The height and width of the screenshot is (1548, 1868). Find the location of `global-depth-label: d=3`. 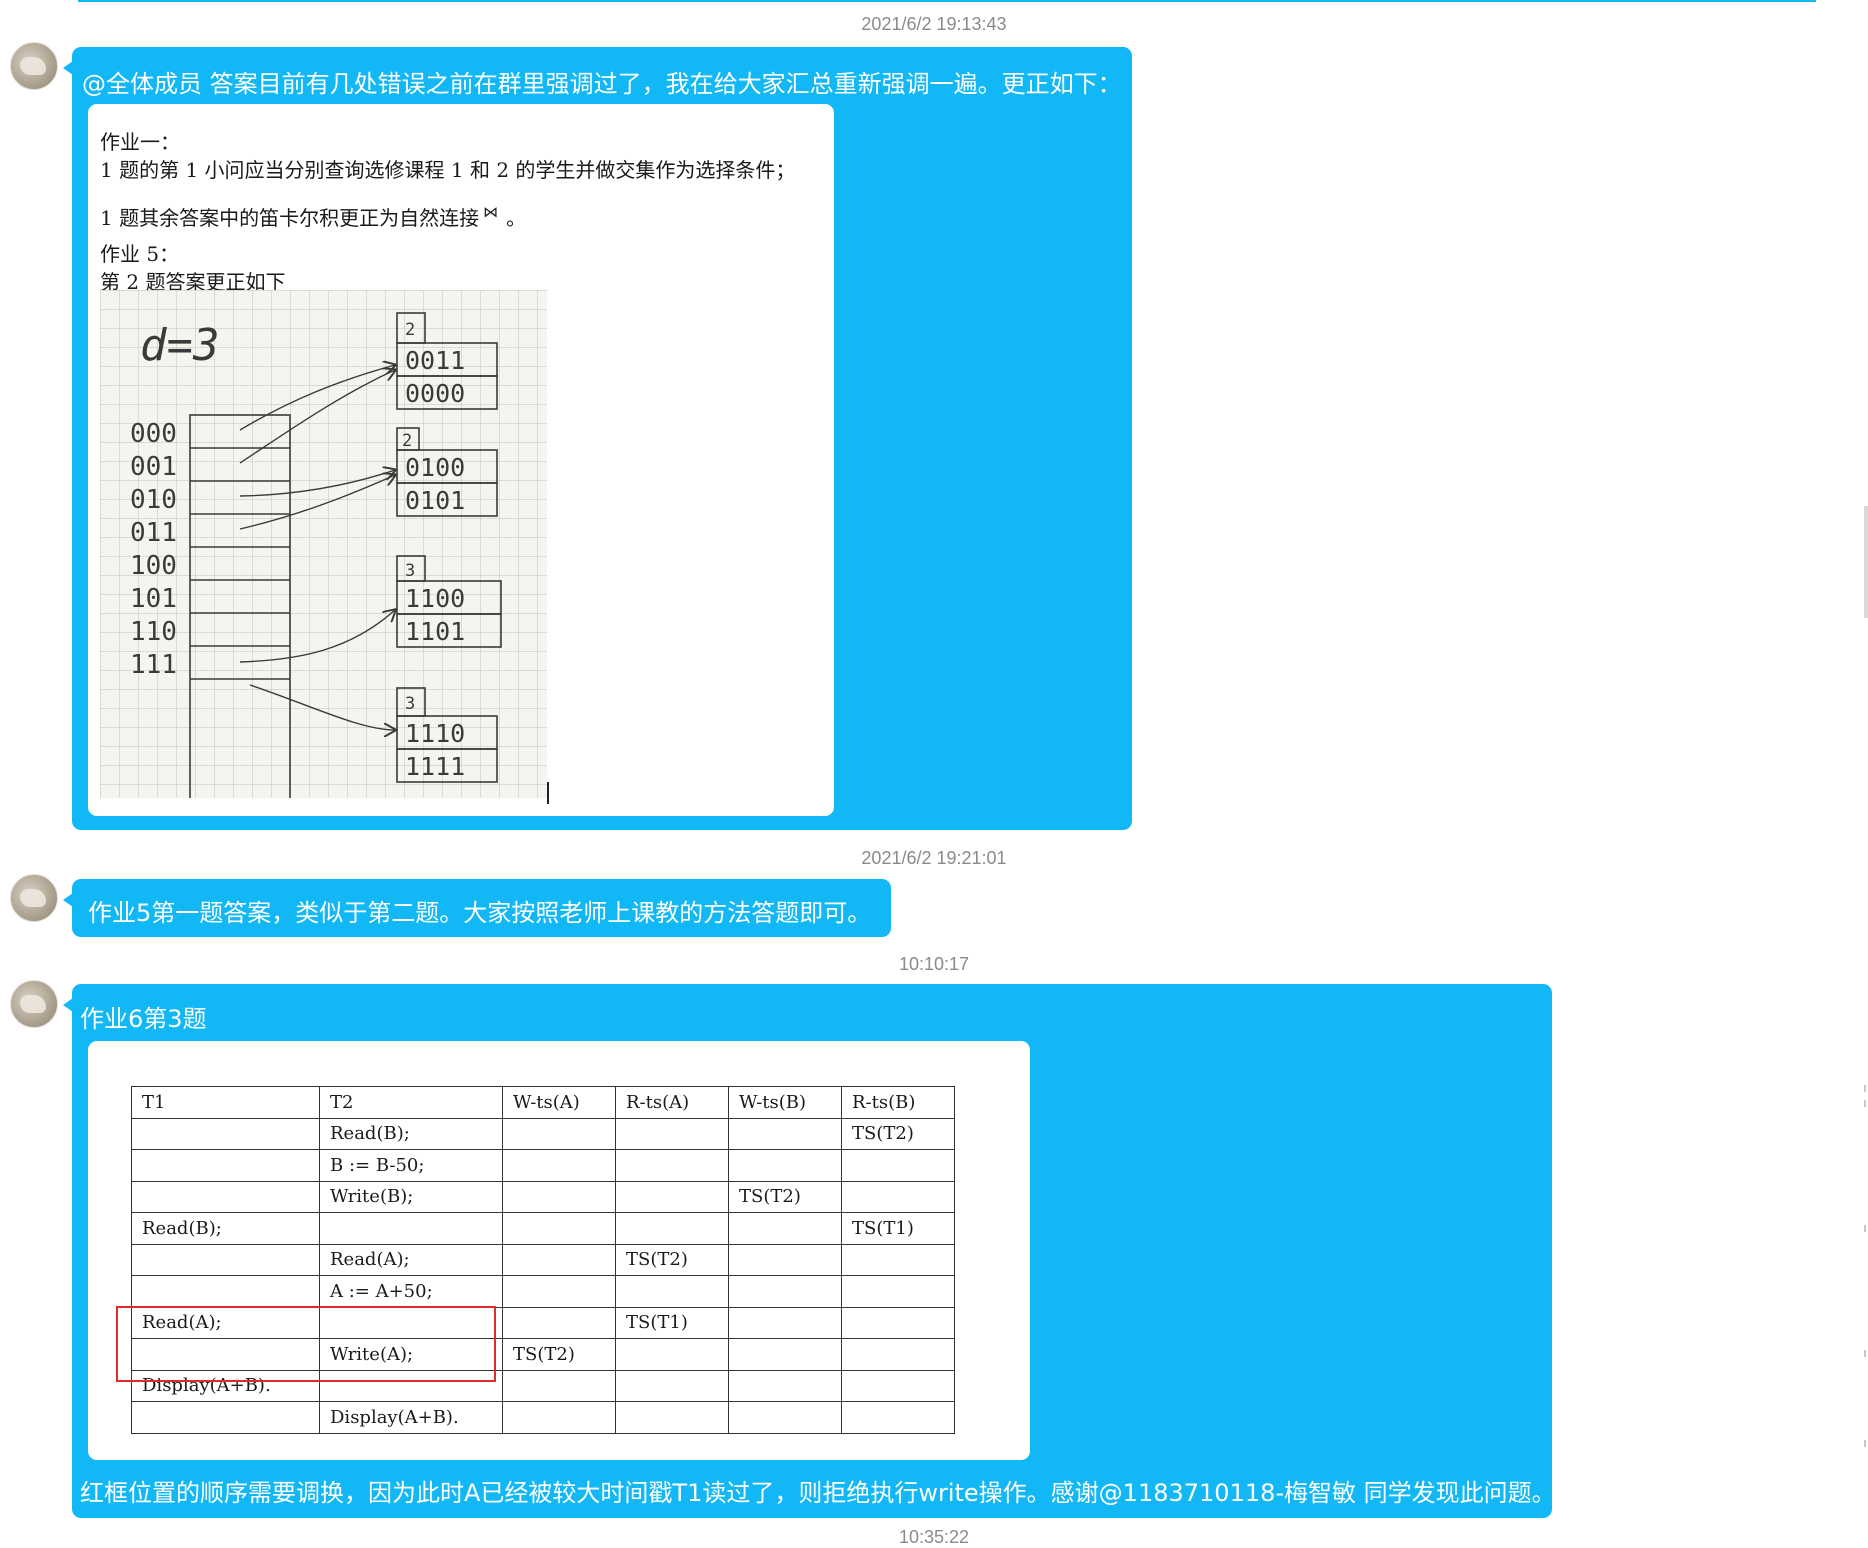

global-depth-label: d=3 is located at coordinates (179, 345).